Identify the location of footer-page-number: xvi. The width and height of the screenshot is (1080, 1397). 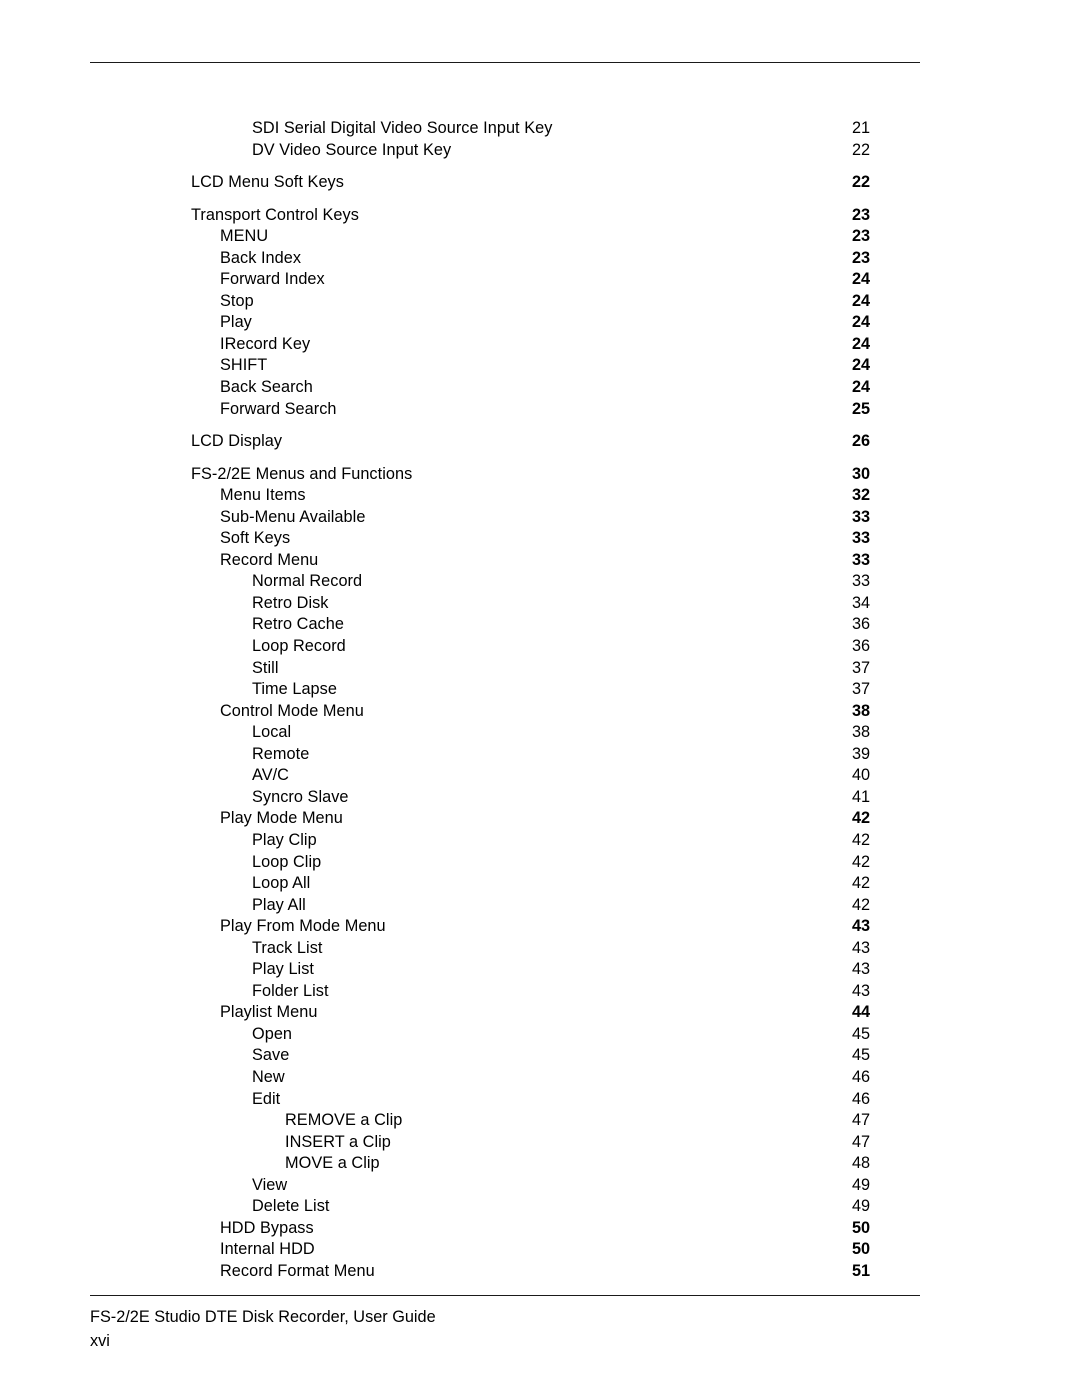
(100, 1341).